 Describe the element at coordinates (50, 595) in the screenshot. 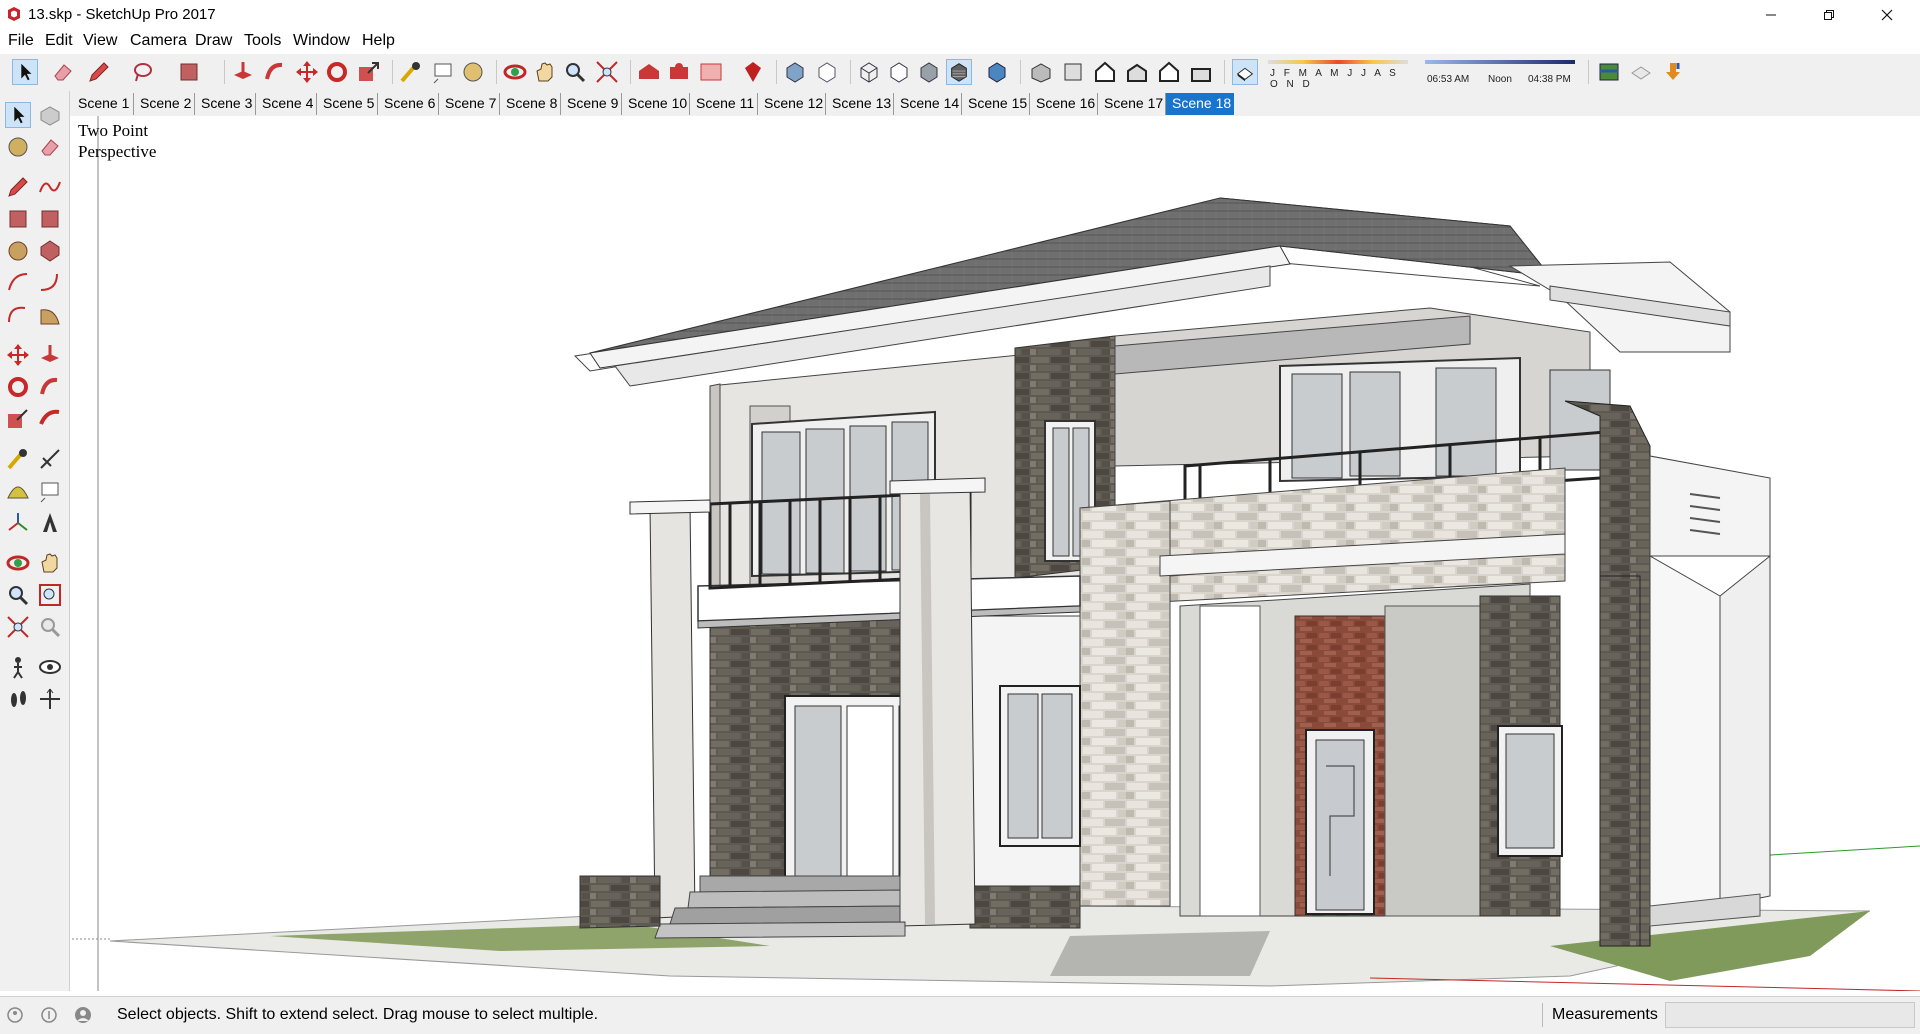

I see `zoom-window-icon` at that location.